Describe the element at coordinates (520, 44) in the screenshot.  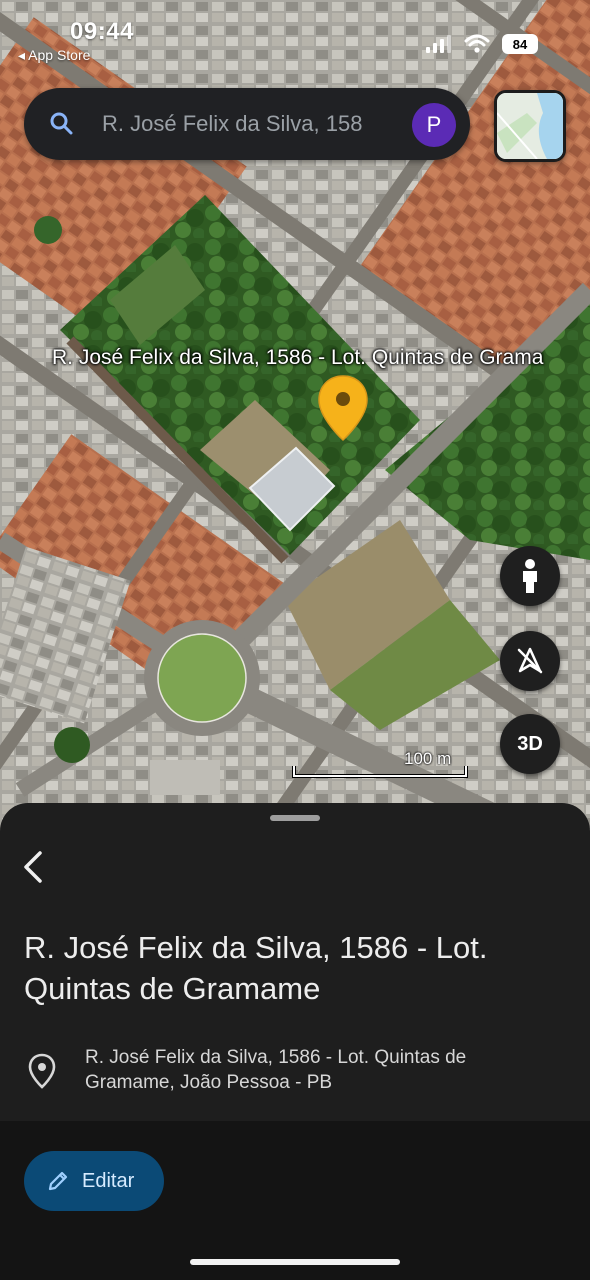
I see `battery-indicator: 84` at that location.